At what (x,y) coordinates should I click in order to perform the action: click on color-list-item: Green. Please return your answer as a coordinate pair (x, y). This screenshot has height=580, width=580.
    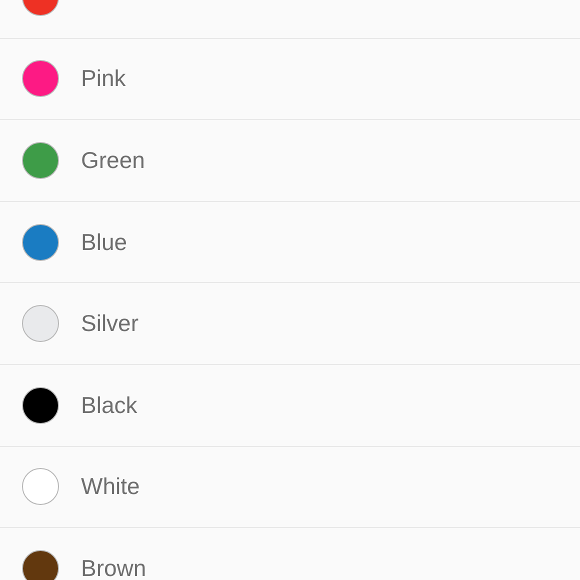
    Looking at the image, I should click on (290, 161).